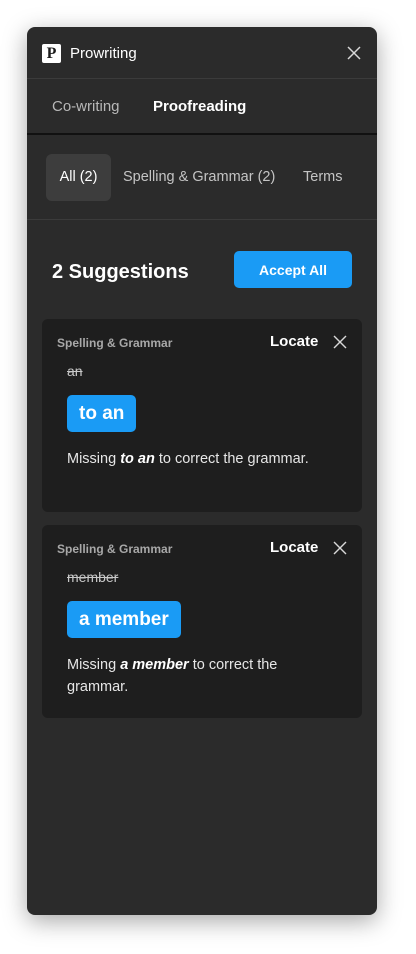 The height and width of the screenshot is (954, 416). I want to click on app-title: Prowriting, so click(103, 53).